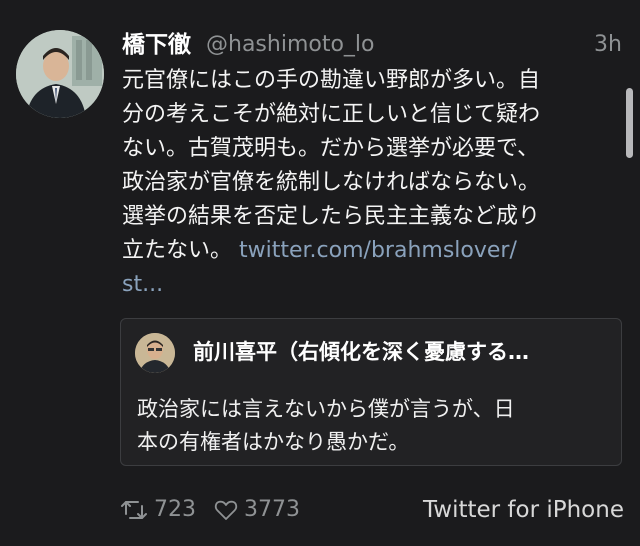 This screenshot has width=640, height=546. Describe the element at coordinates (523, 510) in the screenshot. I see `tweet-source: Twitter for iPhone` at that location.